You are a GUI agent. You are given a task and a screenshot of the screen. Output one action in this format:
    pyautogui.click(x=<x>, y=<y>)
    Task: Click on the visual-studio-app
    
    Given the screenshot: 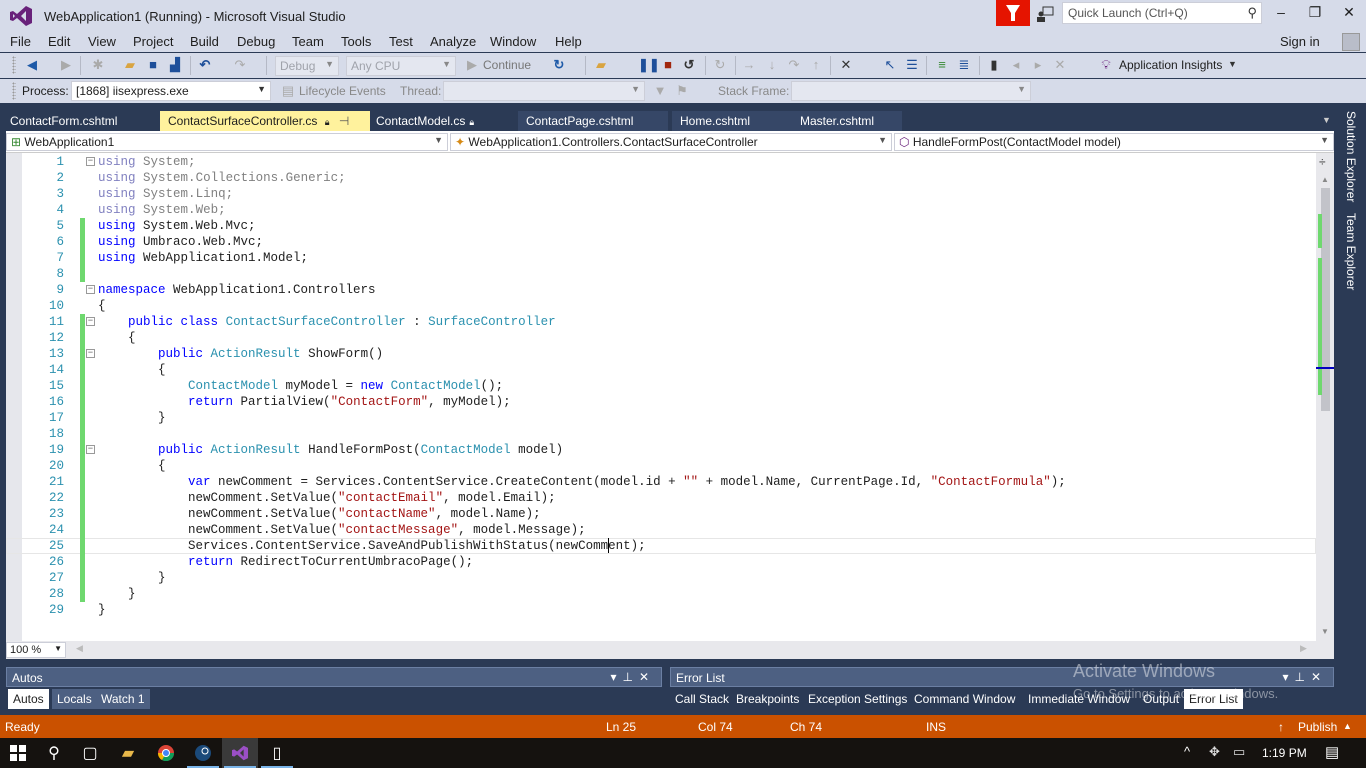 What is the action you would take?
    pyautogui.click(x=240, y=753)
    